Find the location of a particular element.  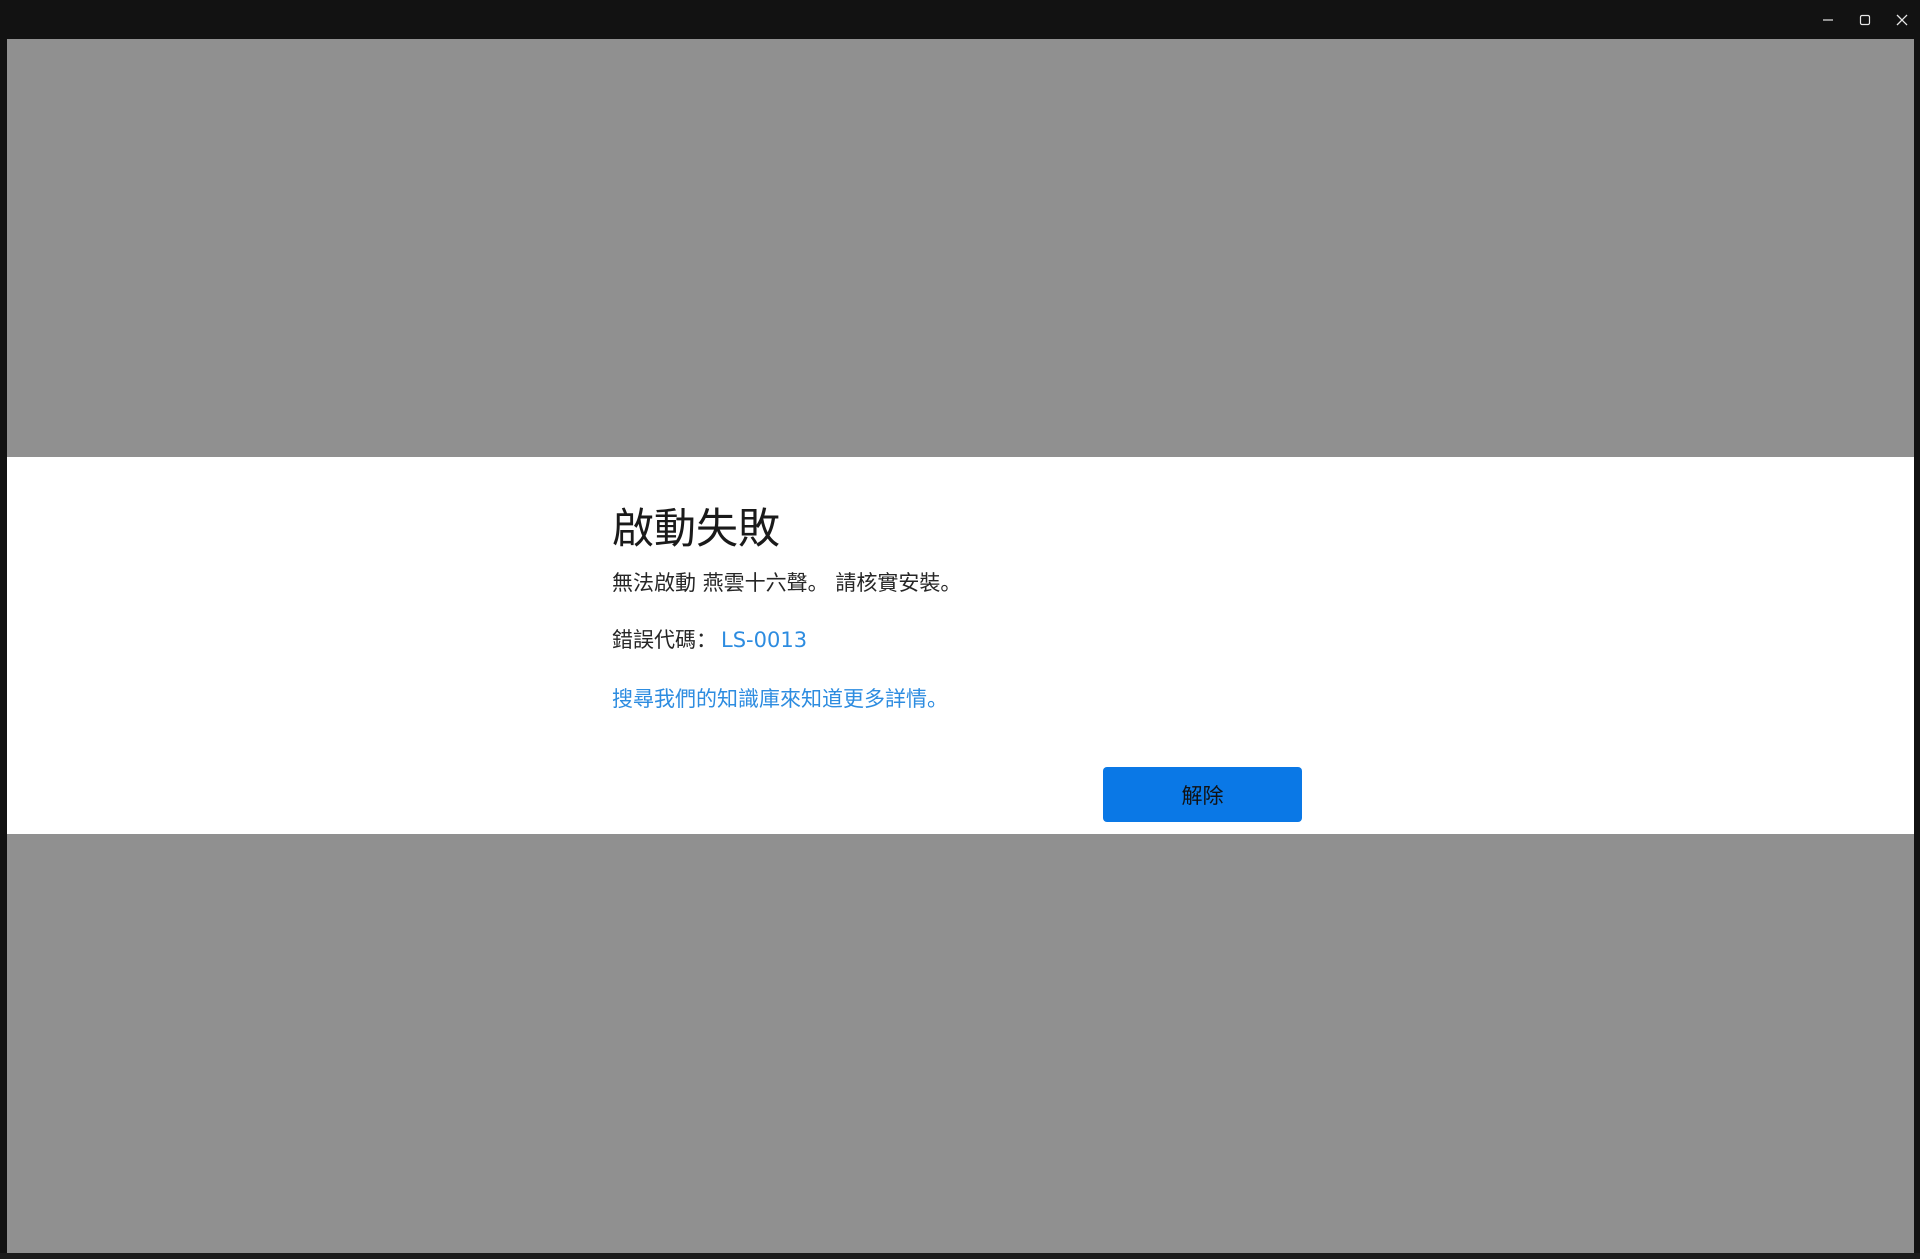

error-code-row: 錯誤代碼： LS-0013 is located at coordinates (709, 640).